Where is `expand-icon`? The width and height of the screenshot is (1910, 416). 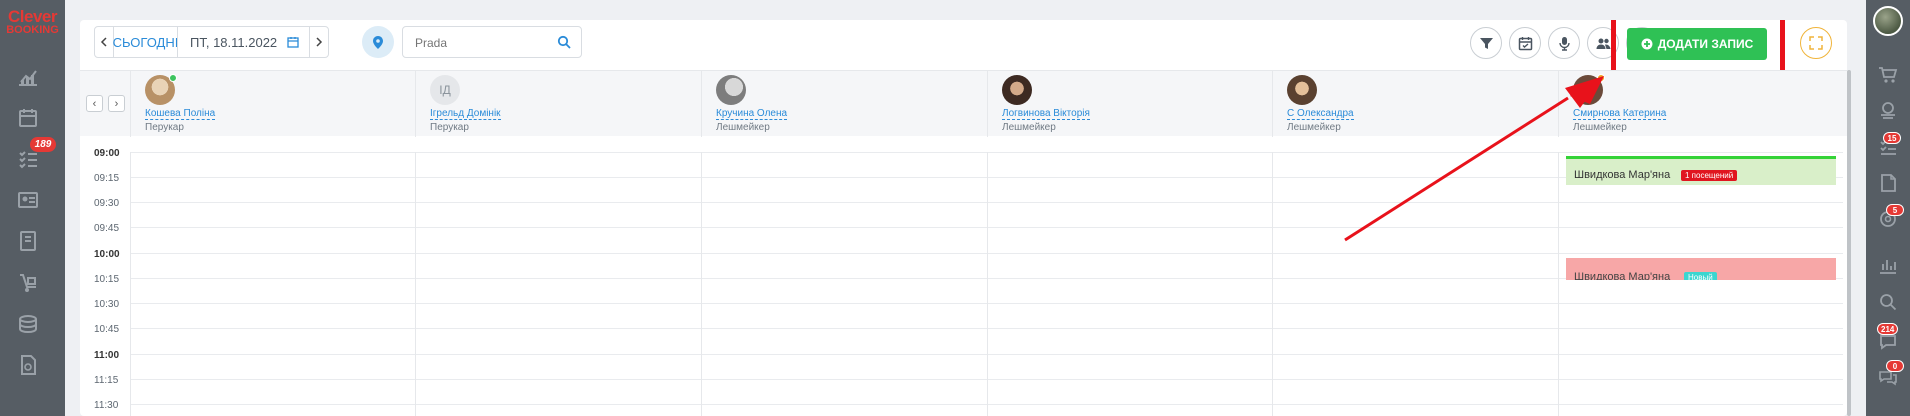
expand-icon is located at coordinates (1816, 43).